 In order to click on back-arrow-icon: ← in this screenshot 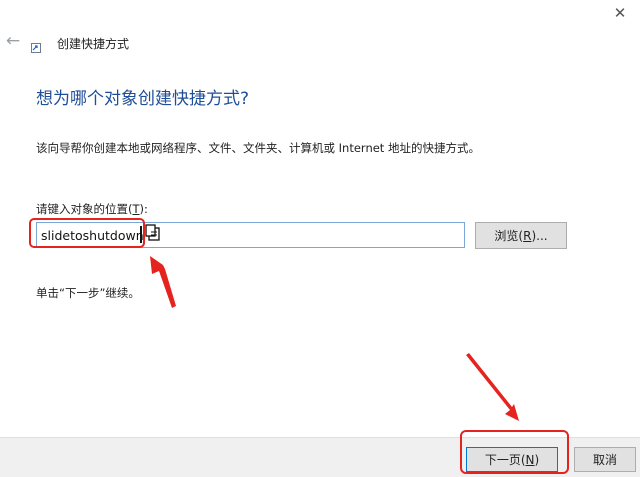, I will do `click(13, 41)`.